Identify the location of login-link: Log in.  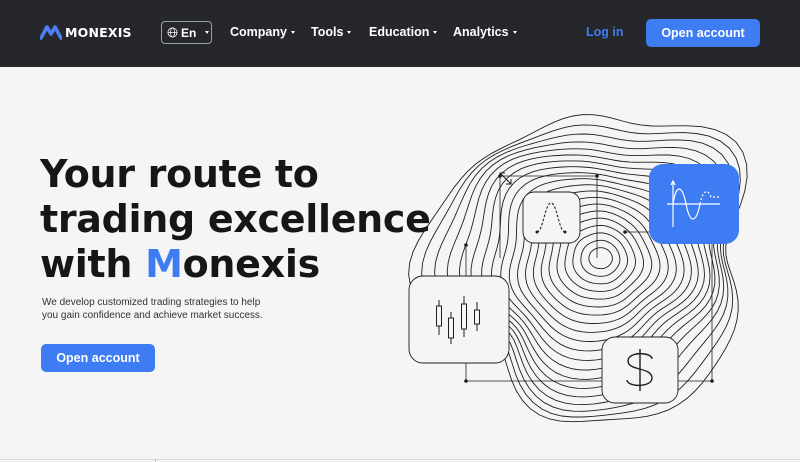
(605, 32).